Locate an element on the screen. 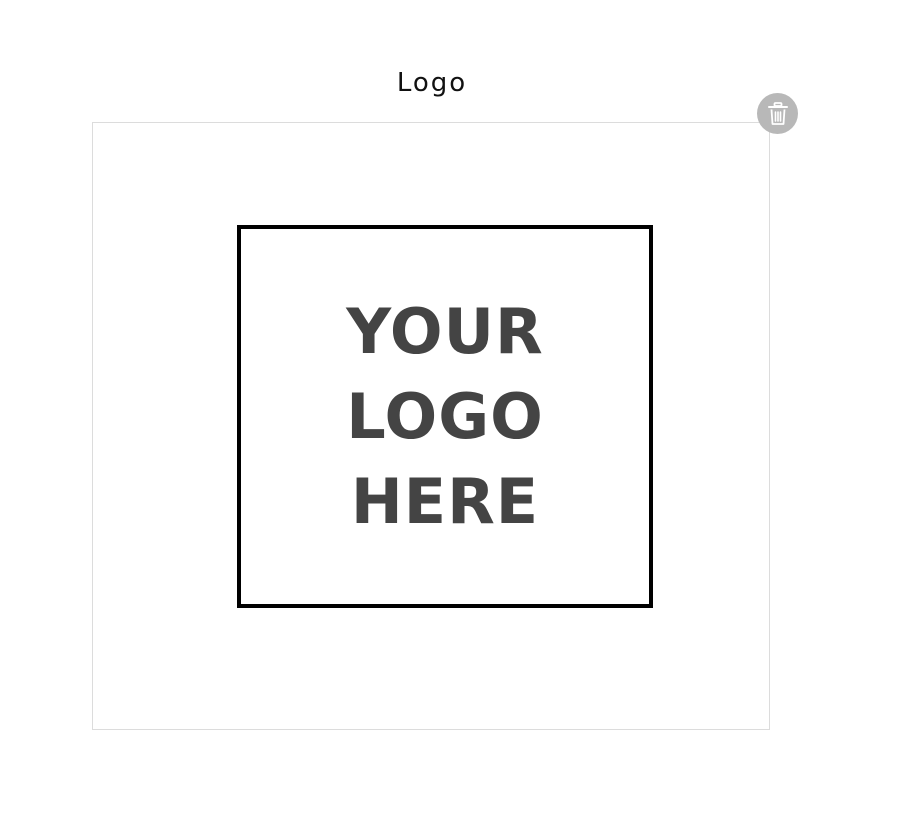 The width and height of the screenshot is (908, 824). trash-icon is located at coordinates (777, 113).